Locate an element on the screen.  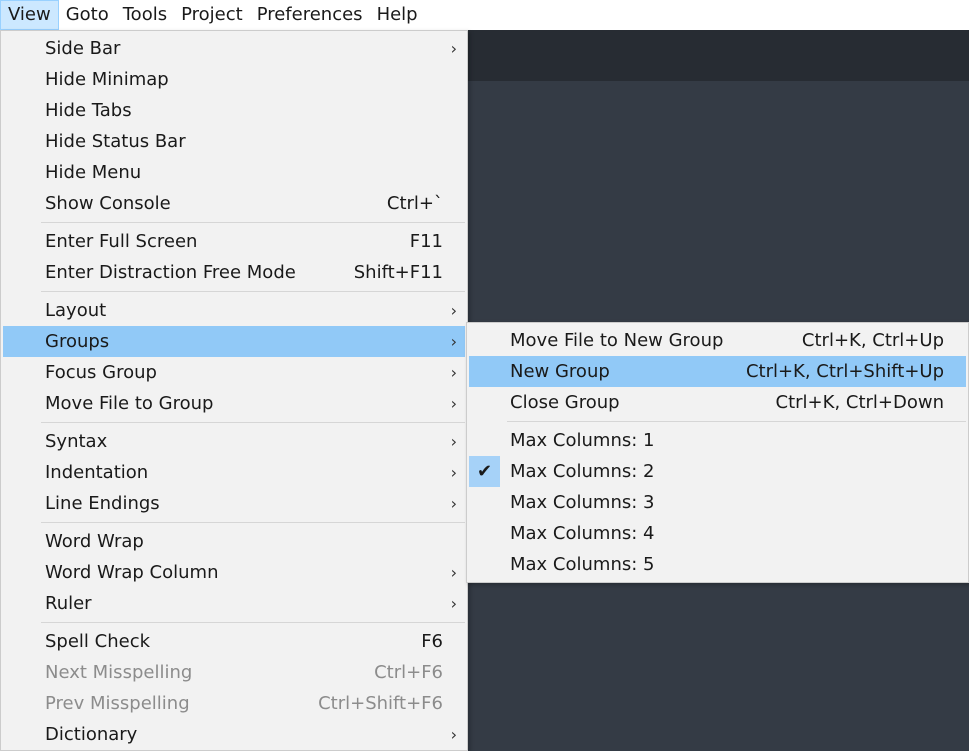
menu-item-shortcut: Ctrl+K, Ctrl+Up is located at coordinates (872, 340).